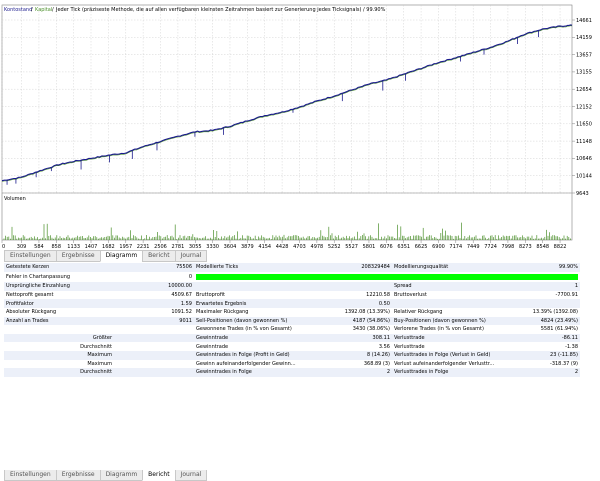 This screenshot has width=600, height=481. Describe the element at coordinates (263, 355) in the screenshot. I see `report-label-2: Gewinntrades in Folge (Profit in Geld)` at that location.